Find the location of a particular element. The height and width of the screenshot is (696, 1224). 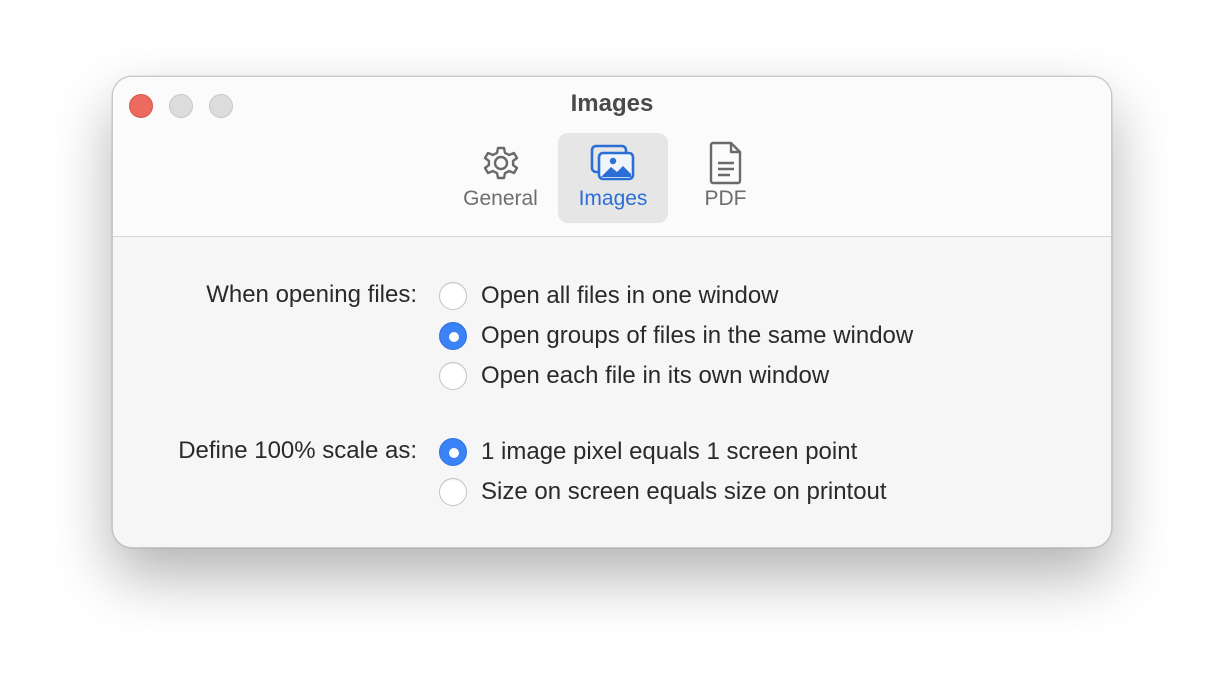

radio-open-groups-same-window: Open groups of files in the same window is located at coordinates (676, 336).